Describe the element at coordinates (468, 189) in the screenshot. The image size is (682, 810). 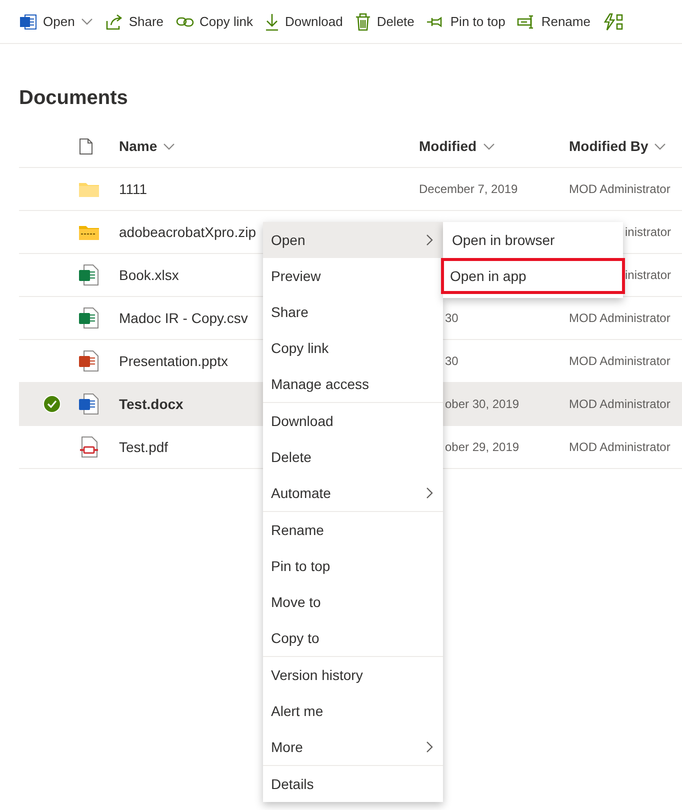
I see `modified-date: December 7, 2019` at that location.